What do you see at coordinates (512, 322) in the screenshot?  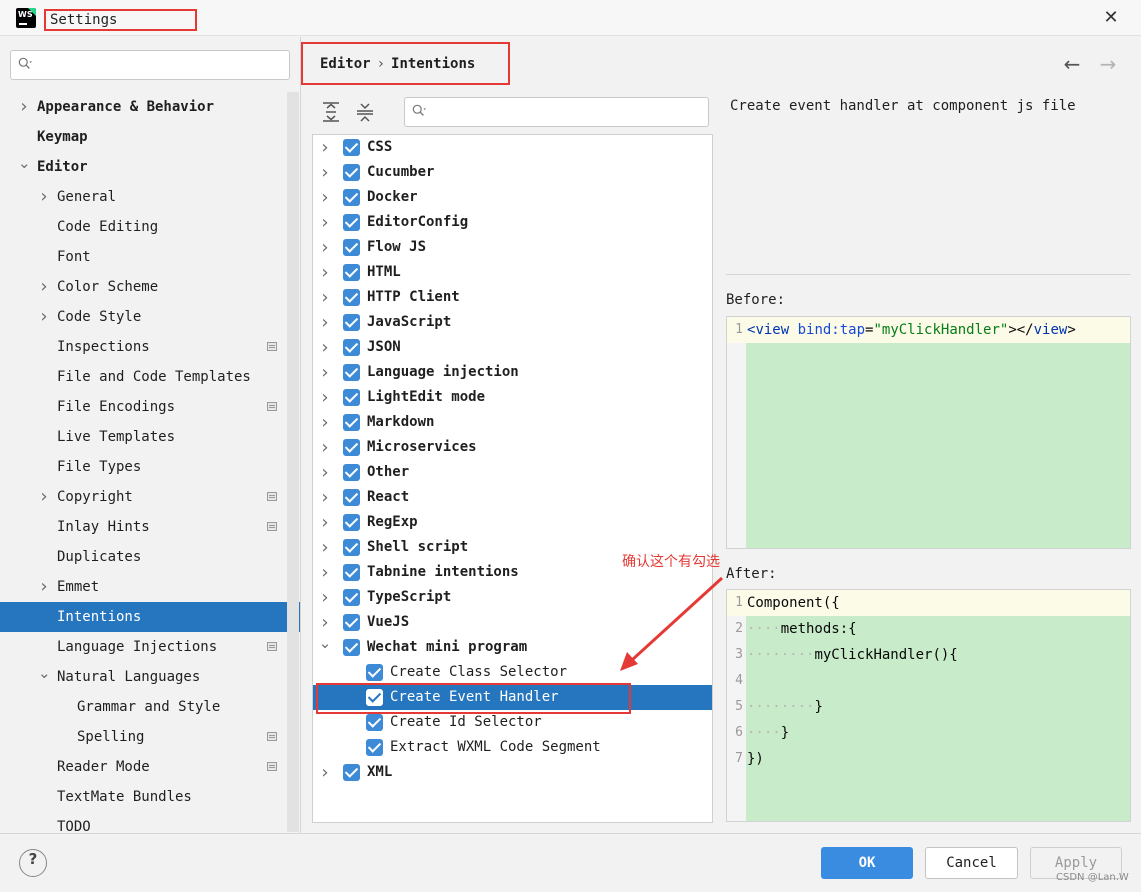 I see `intention-row: › JavaScript` at bounding box center [512, 322].